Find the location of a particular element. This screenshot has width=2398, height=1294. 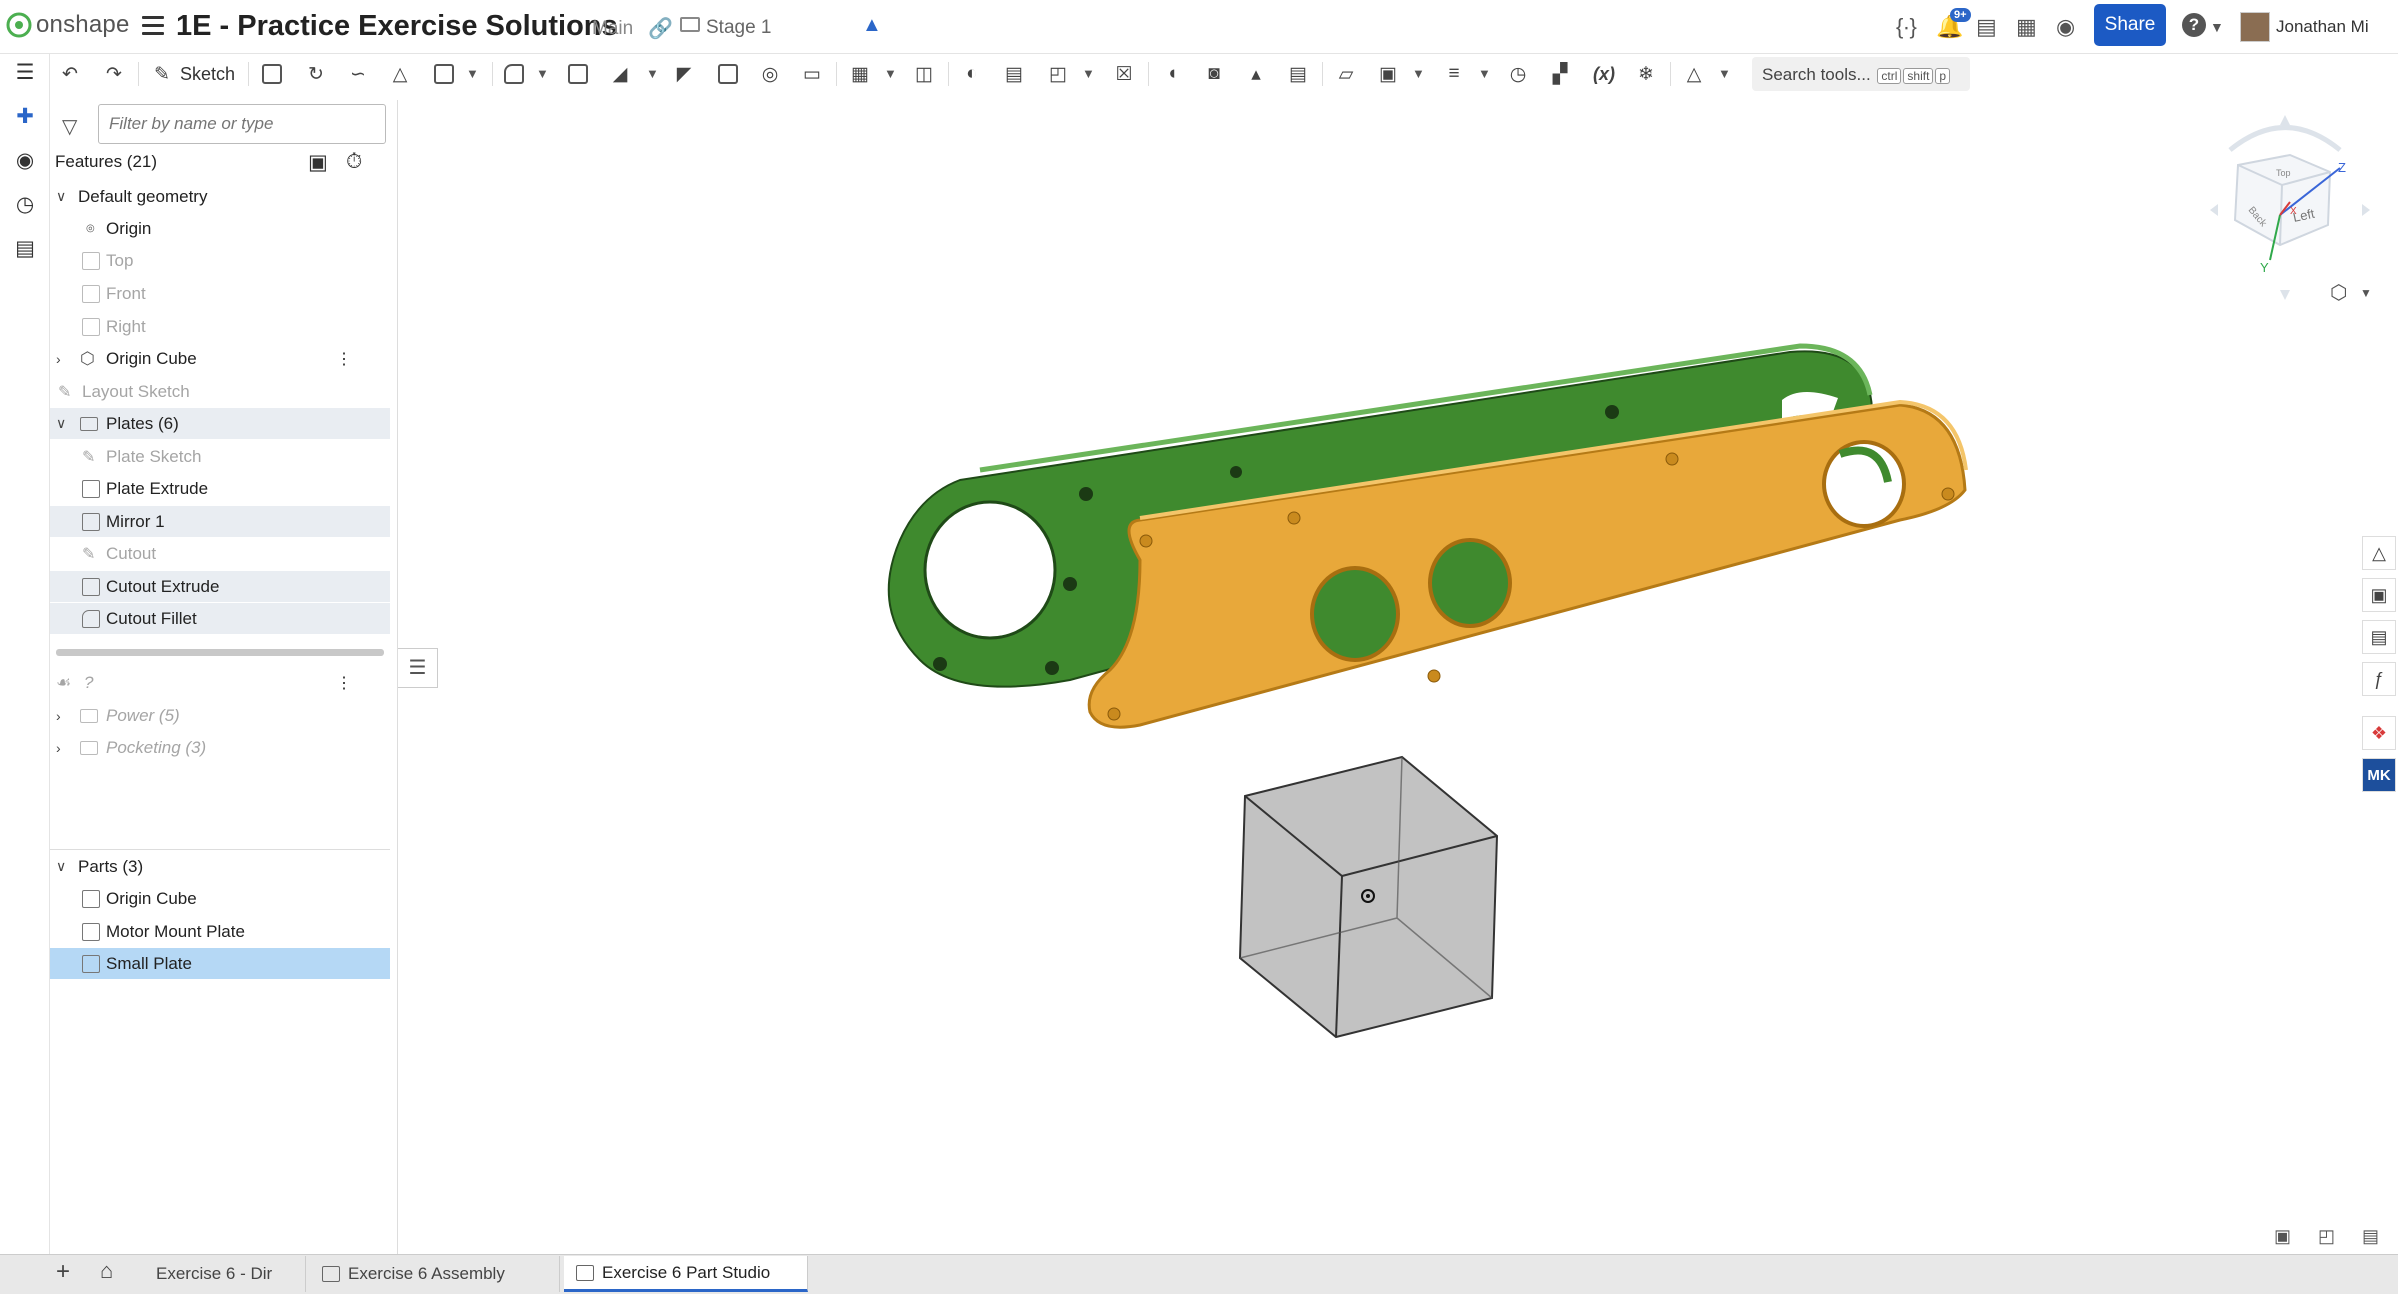

document-title: 1E - Practice Exercise Solutions is located at coordinates (397, 26).